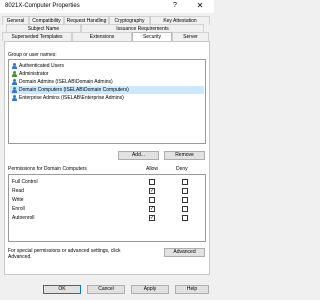  Describe the element at coordinates (102, 36) in the screenshot. I see `tab-extensions: Extensions` at that location.